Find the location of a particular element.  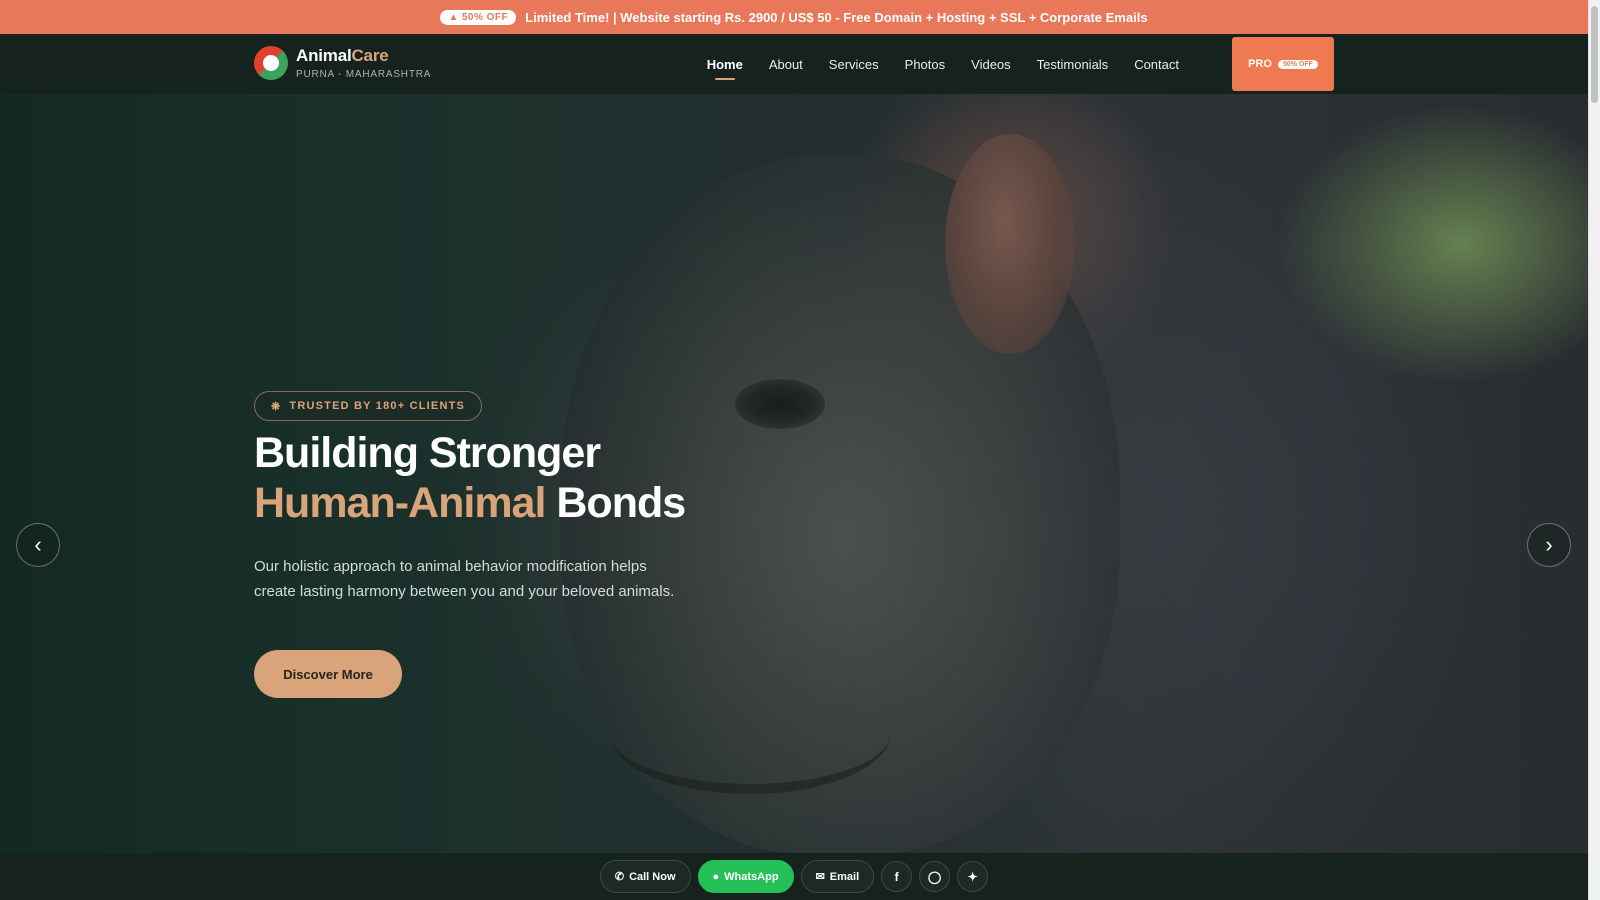

page-scrollbar is located at coordinates (1594, 450).